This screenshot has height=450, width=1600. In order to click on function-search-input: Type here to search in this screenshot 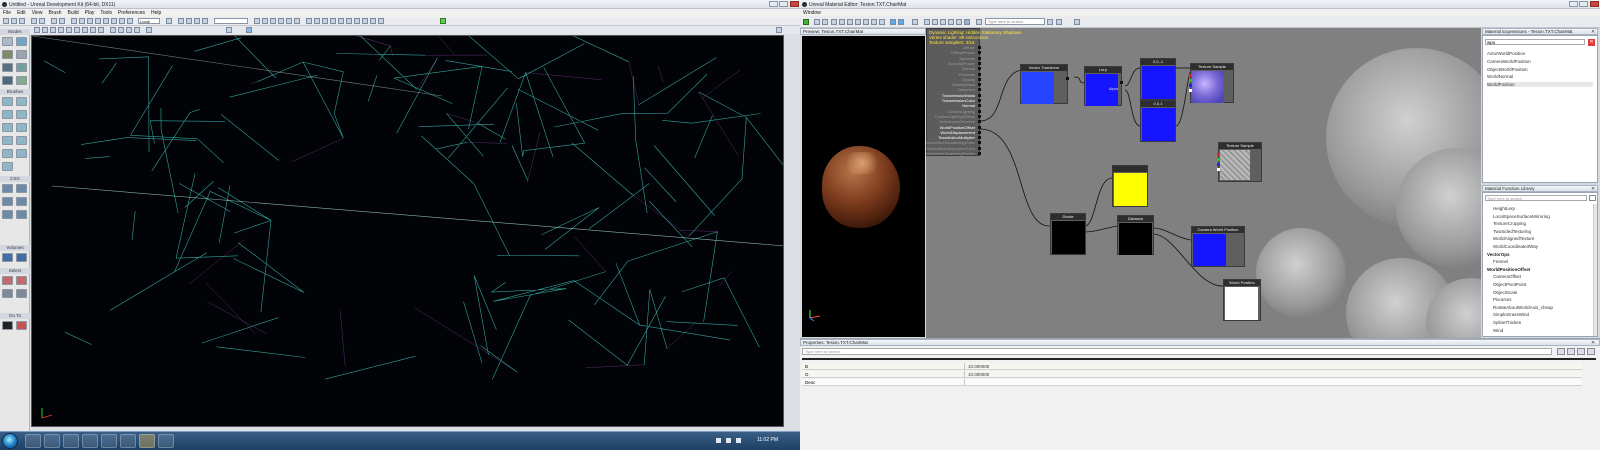, I will do `click(1536, 198)`.